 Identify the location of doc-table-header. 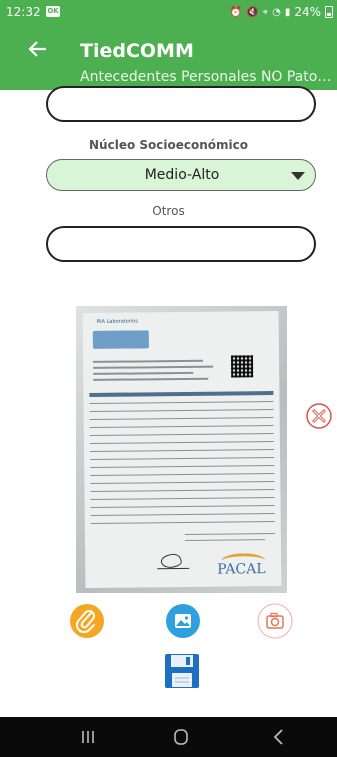
(181, 394).